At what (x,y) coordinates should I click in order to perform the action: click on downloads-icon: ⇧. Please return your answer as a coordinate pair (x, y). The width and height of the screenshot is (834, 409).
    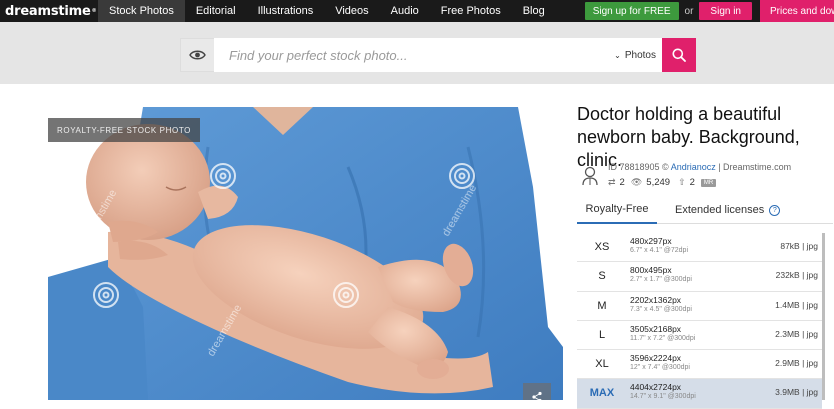
    Looking at the image, I should click on (682, 182).